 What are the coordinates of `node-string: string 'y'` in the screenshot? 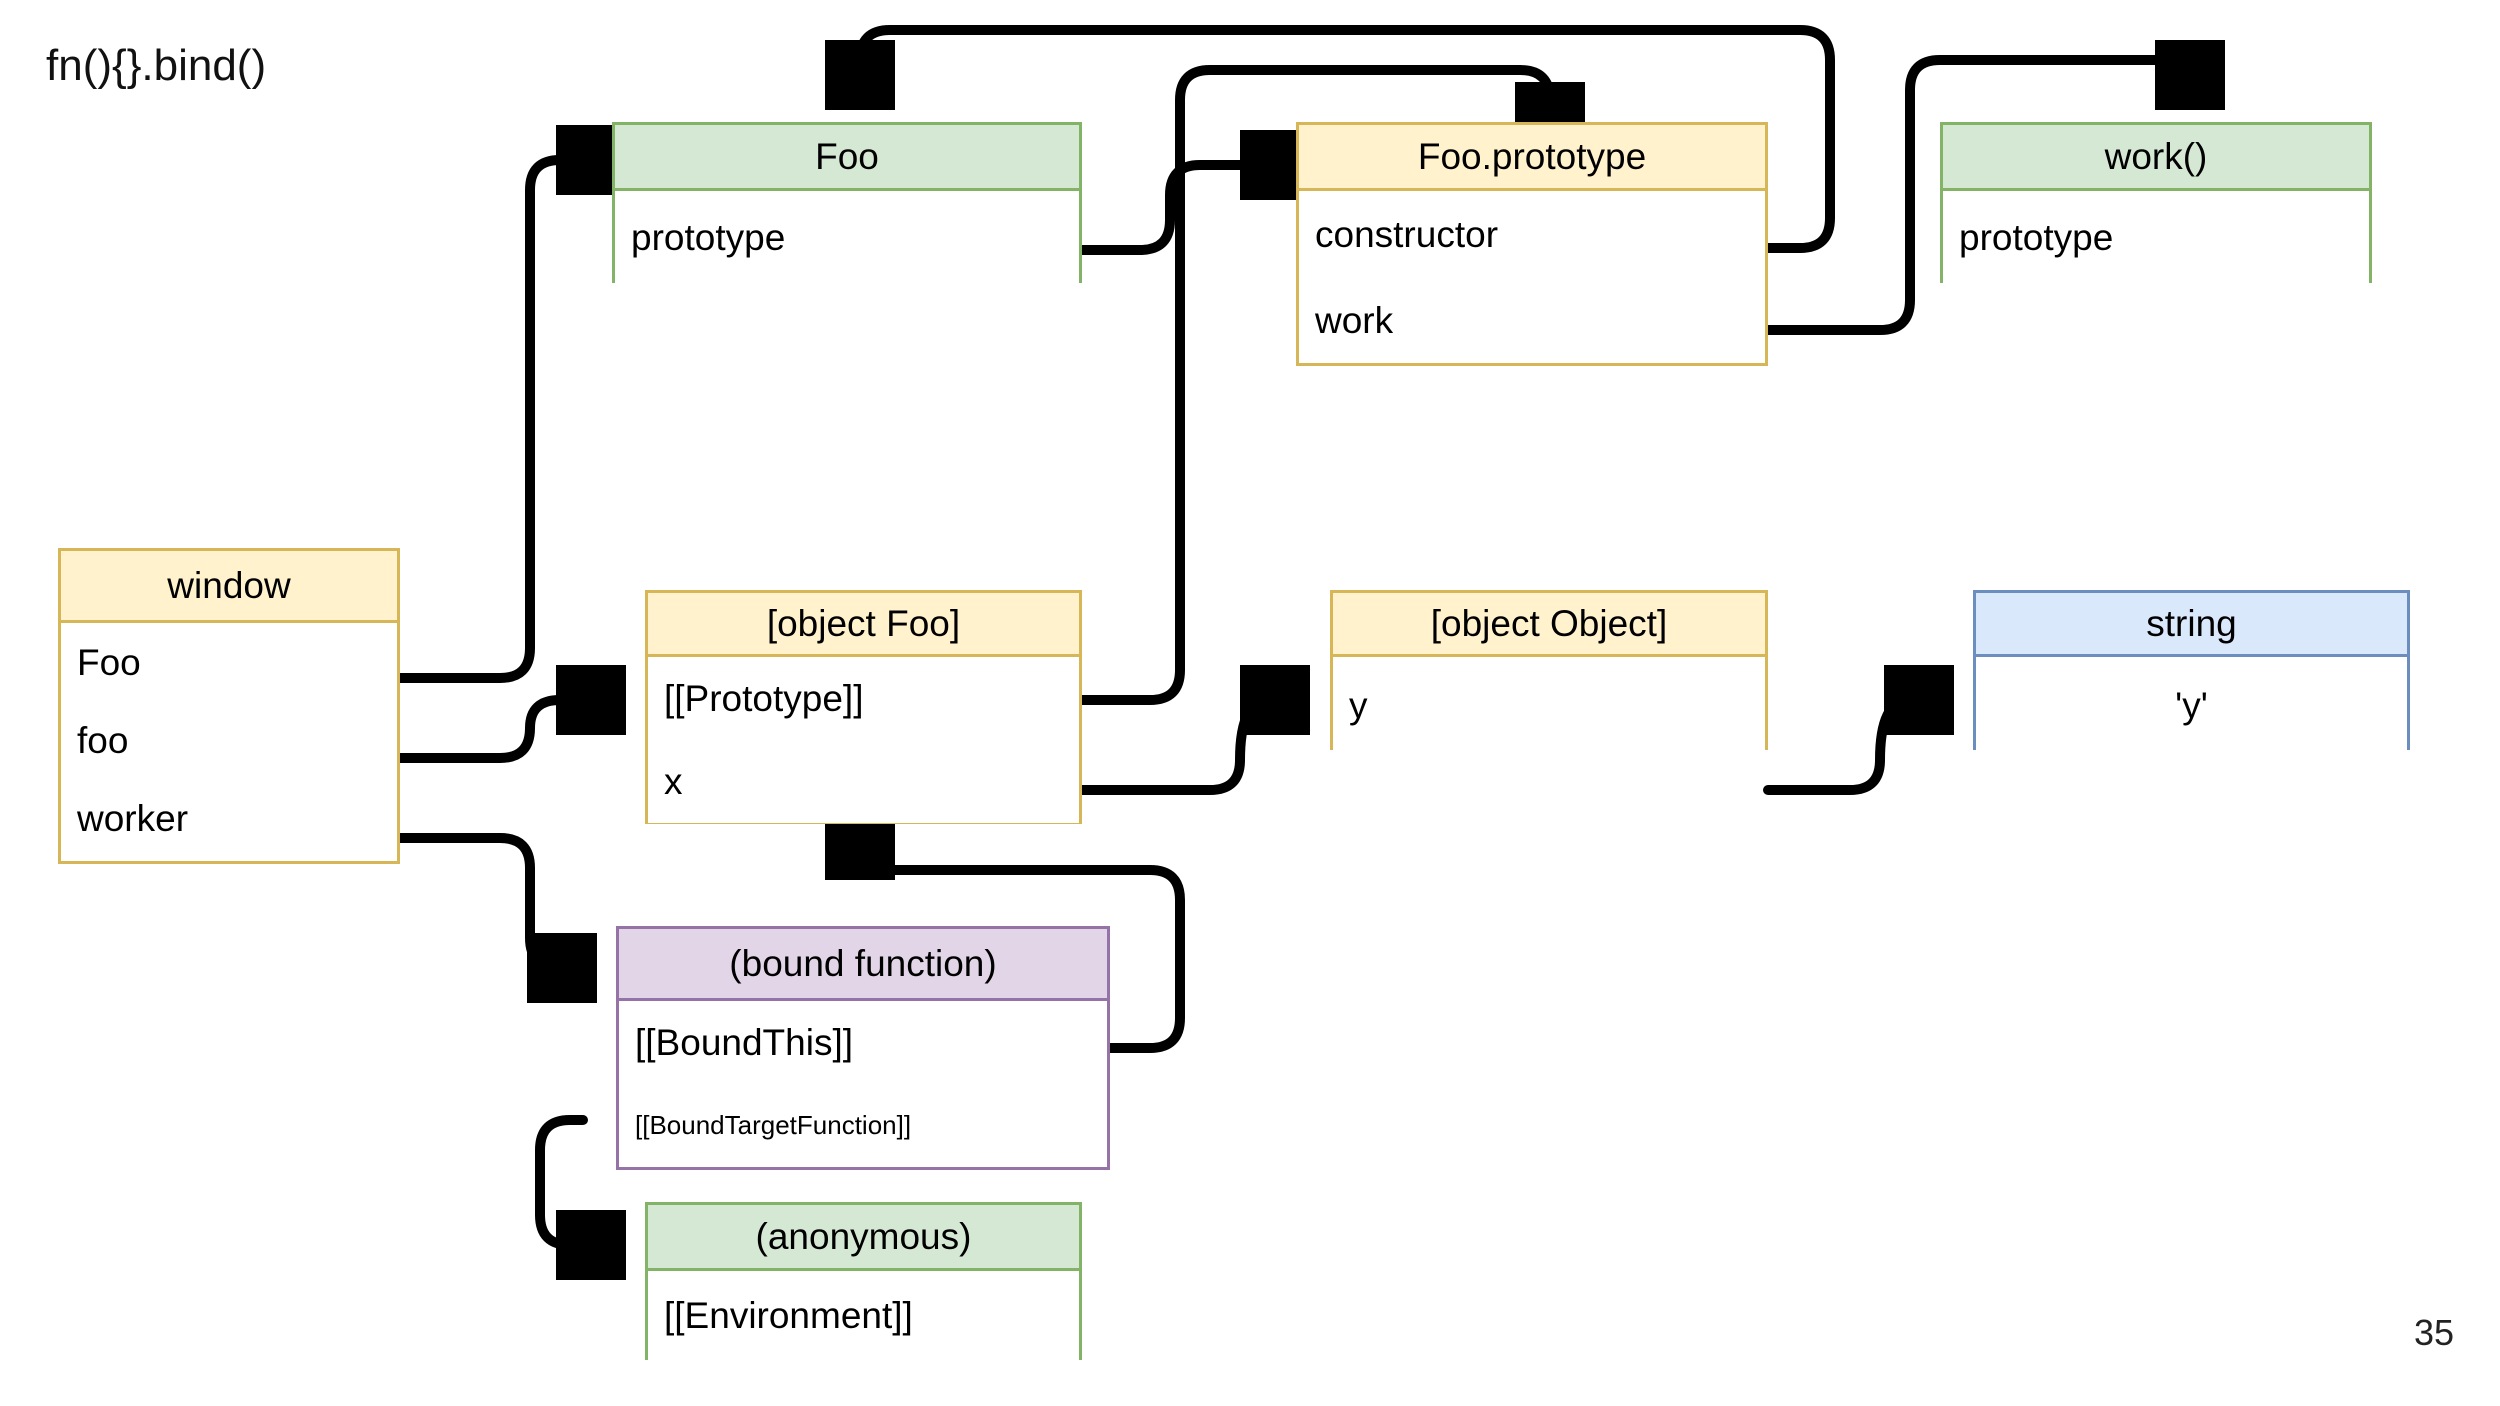 It's located at (2191, 671).